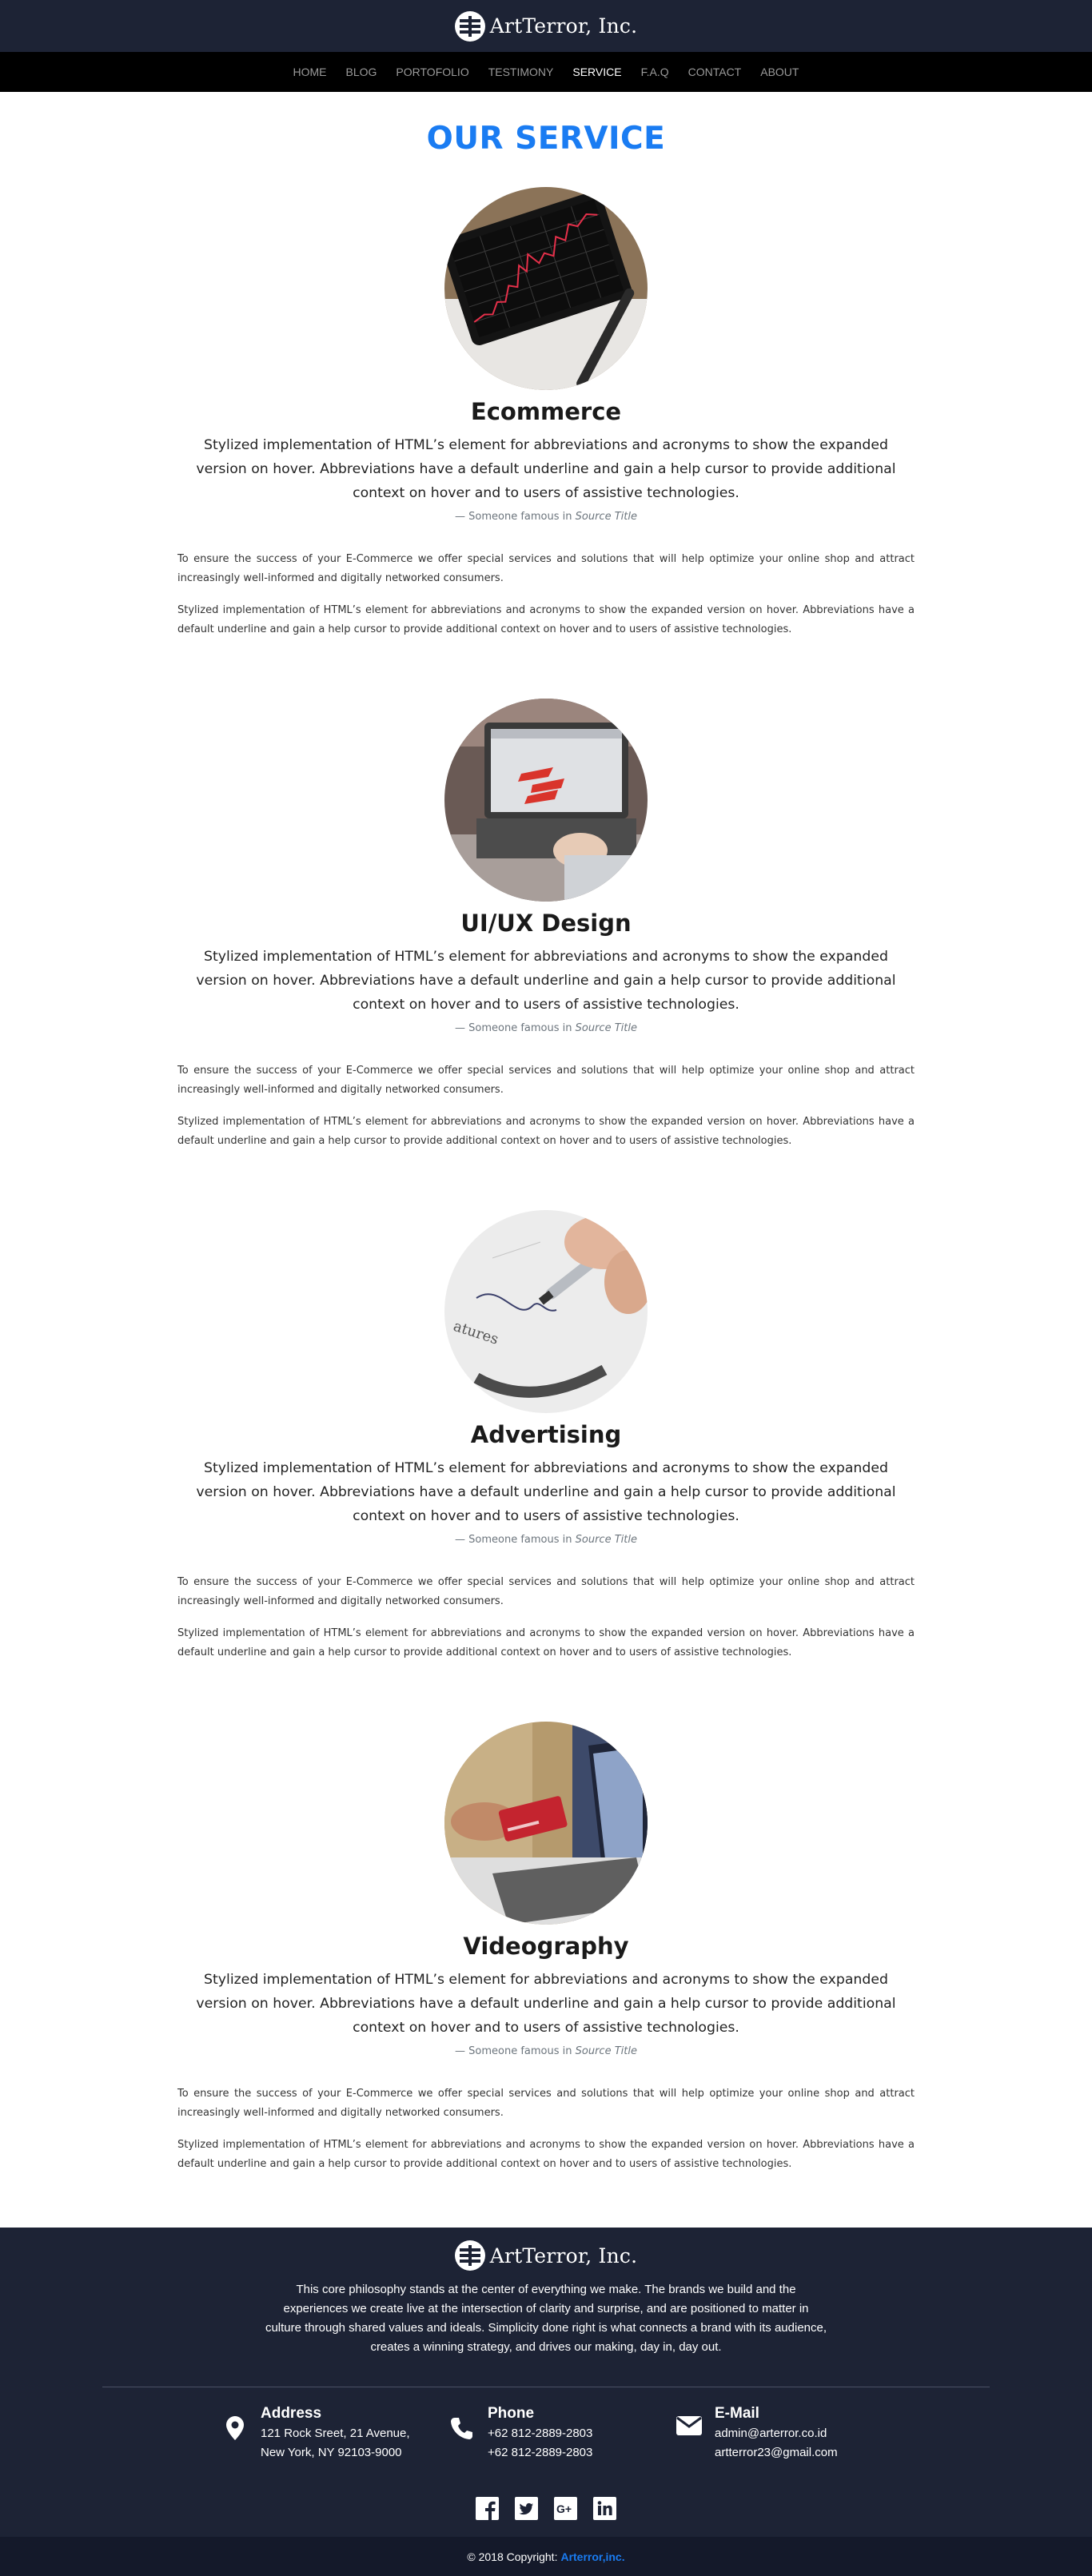  What do you see at coordinates (335, 2433) in the screenshot?
I see `contact-line: 121 Rock Sreet, 21 Avenue,` at bounding box center [335, 2433].